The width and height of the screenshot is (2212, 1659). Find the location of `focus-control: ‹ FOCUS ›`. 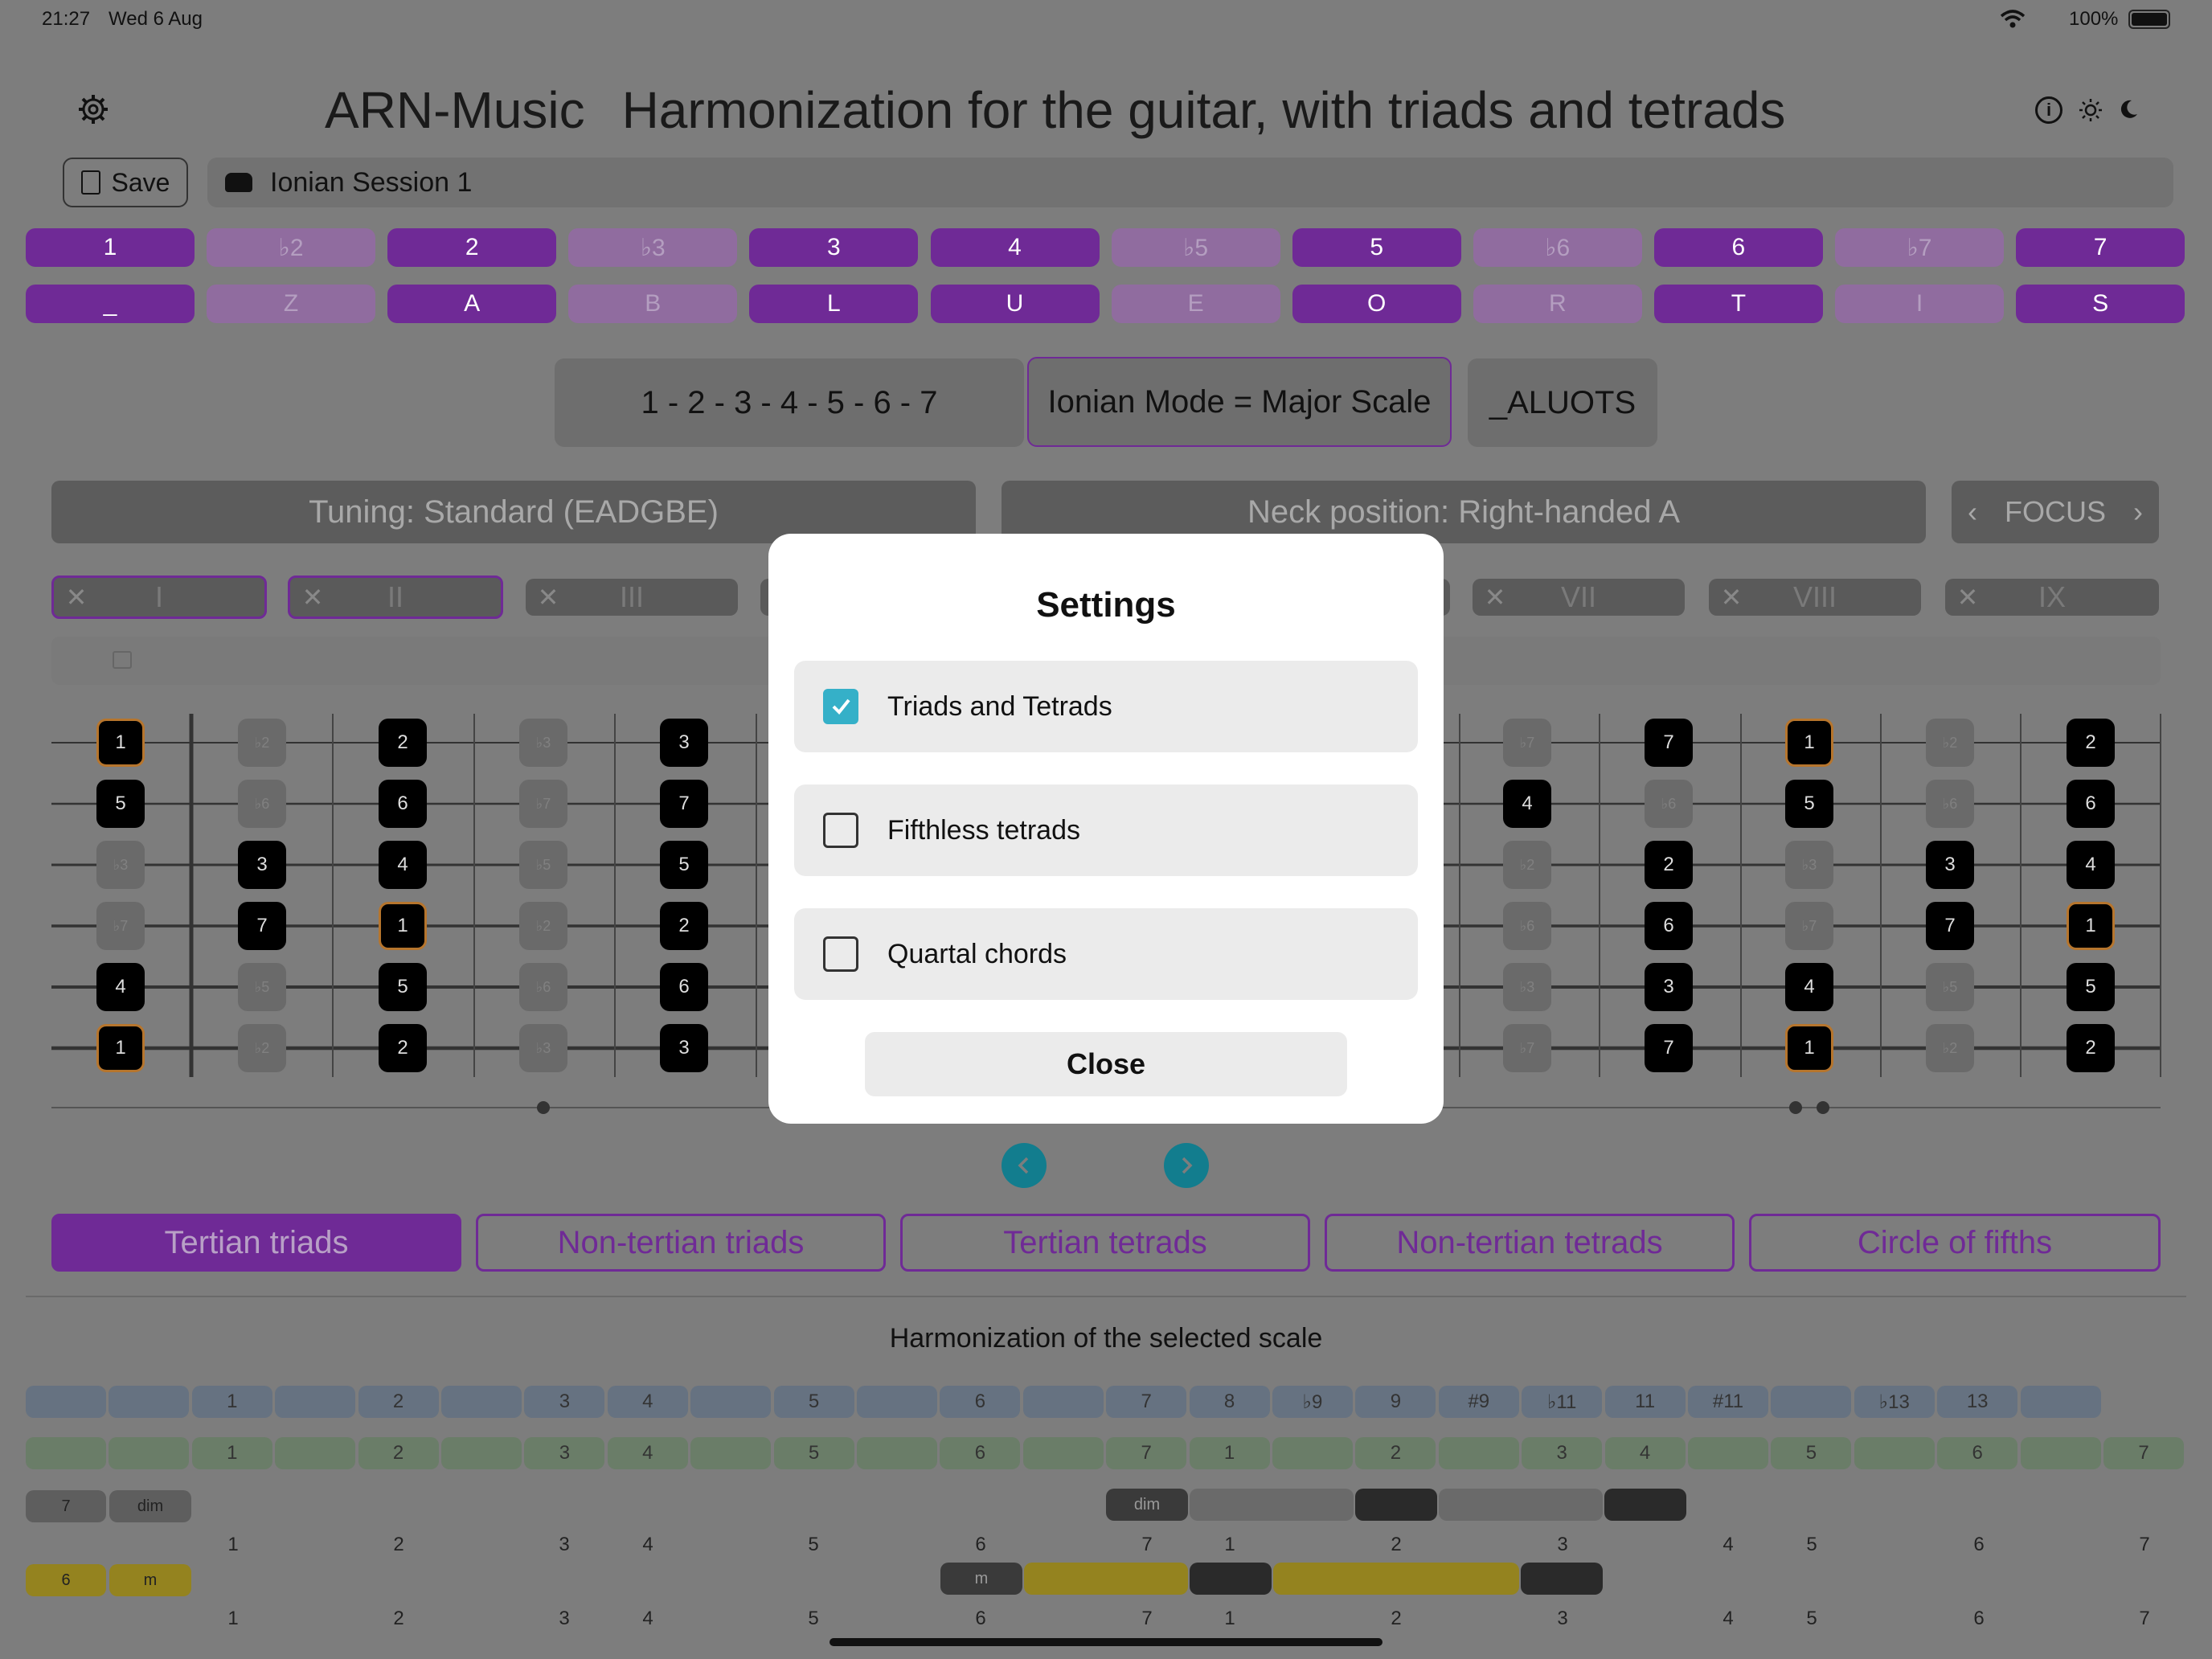

focus-control: ‹ FOCUS › is located at coordinates (2055, 512).